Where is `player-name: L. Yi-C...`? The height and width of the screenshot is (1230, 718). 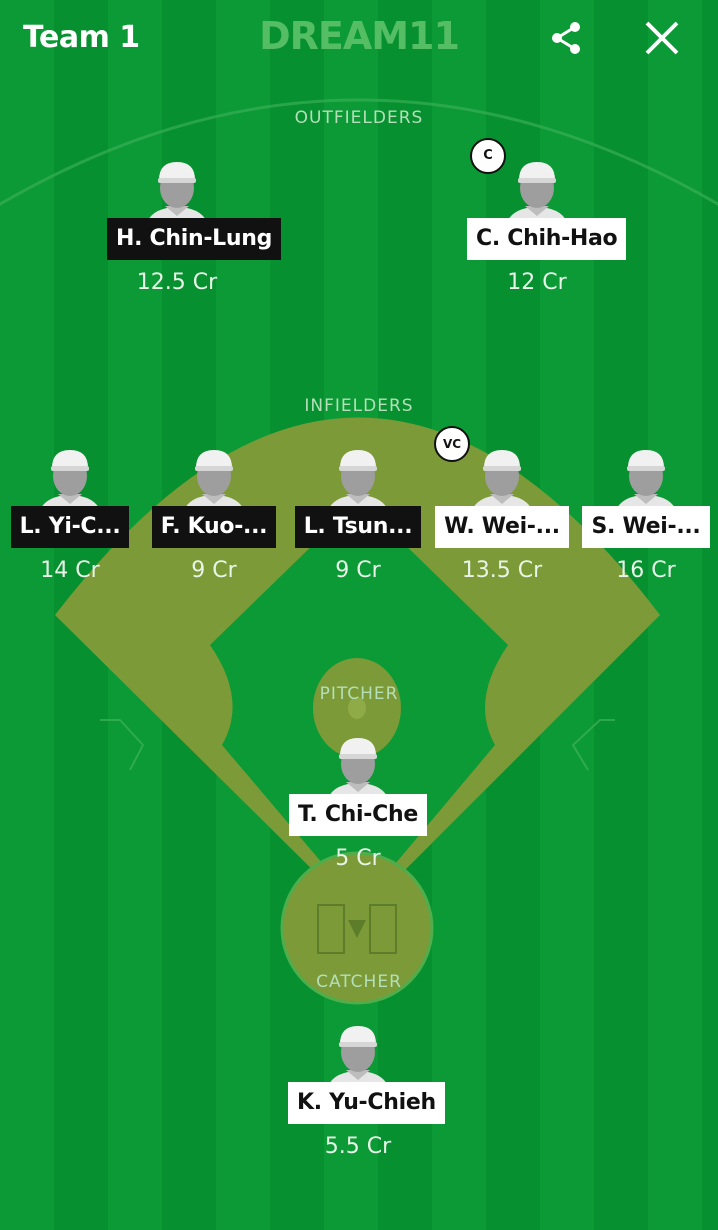
player-name: L. Yi-C... is located at coordinates (70, 527).